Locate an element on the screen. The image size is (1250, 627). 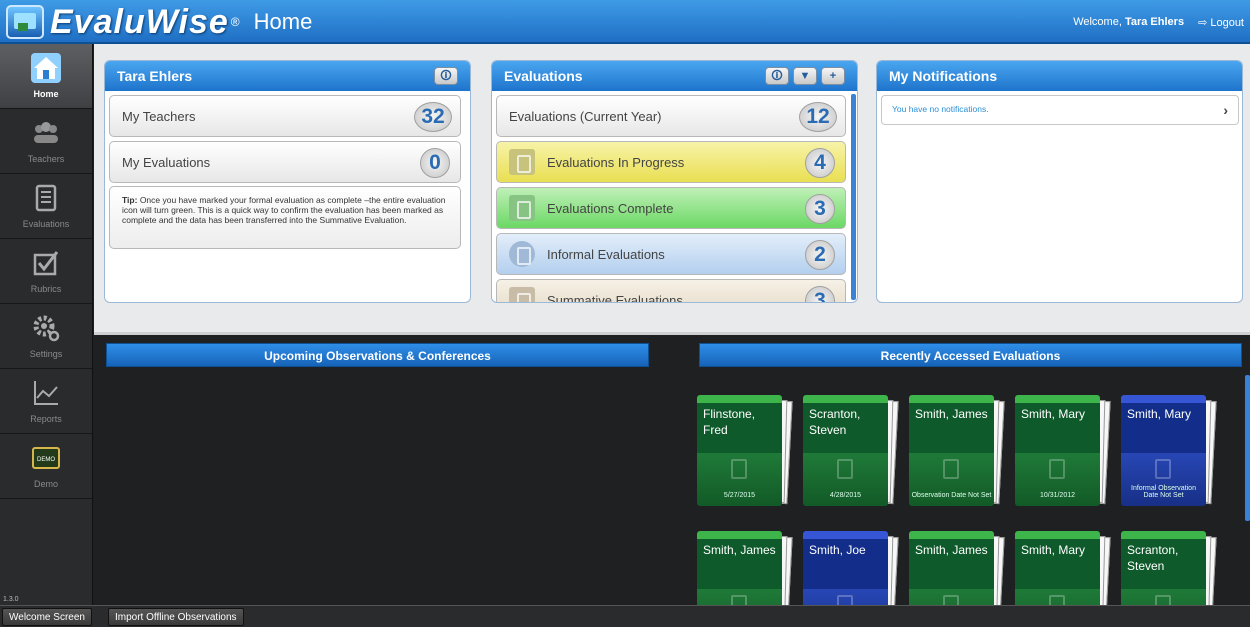
summative-evaluations-row: Summative Evaluations 3 is located at coordinates (671, 291).